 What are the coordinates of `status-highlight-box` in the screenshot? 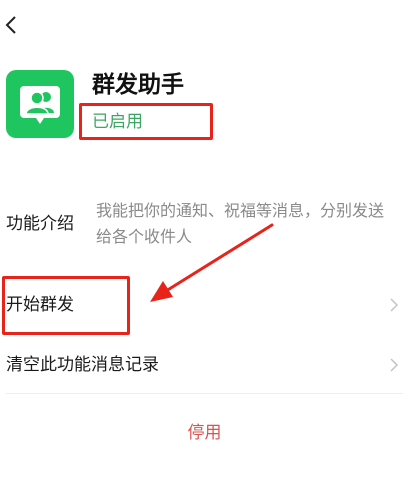 It's located at (146, 121).